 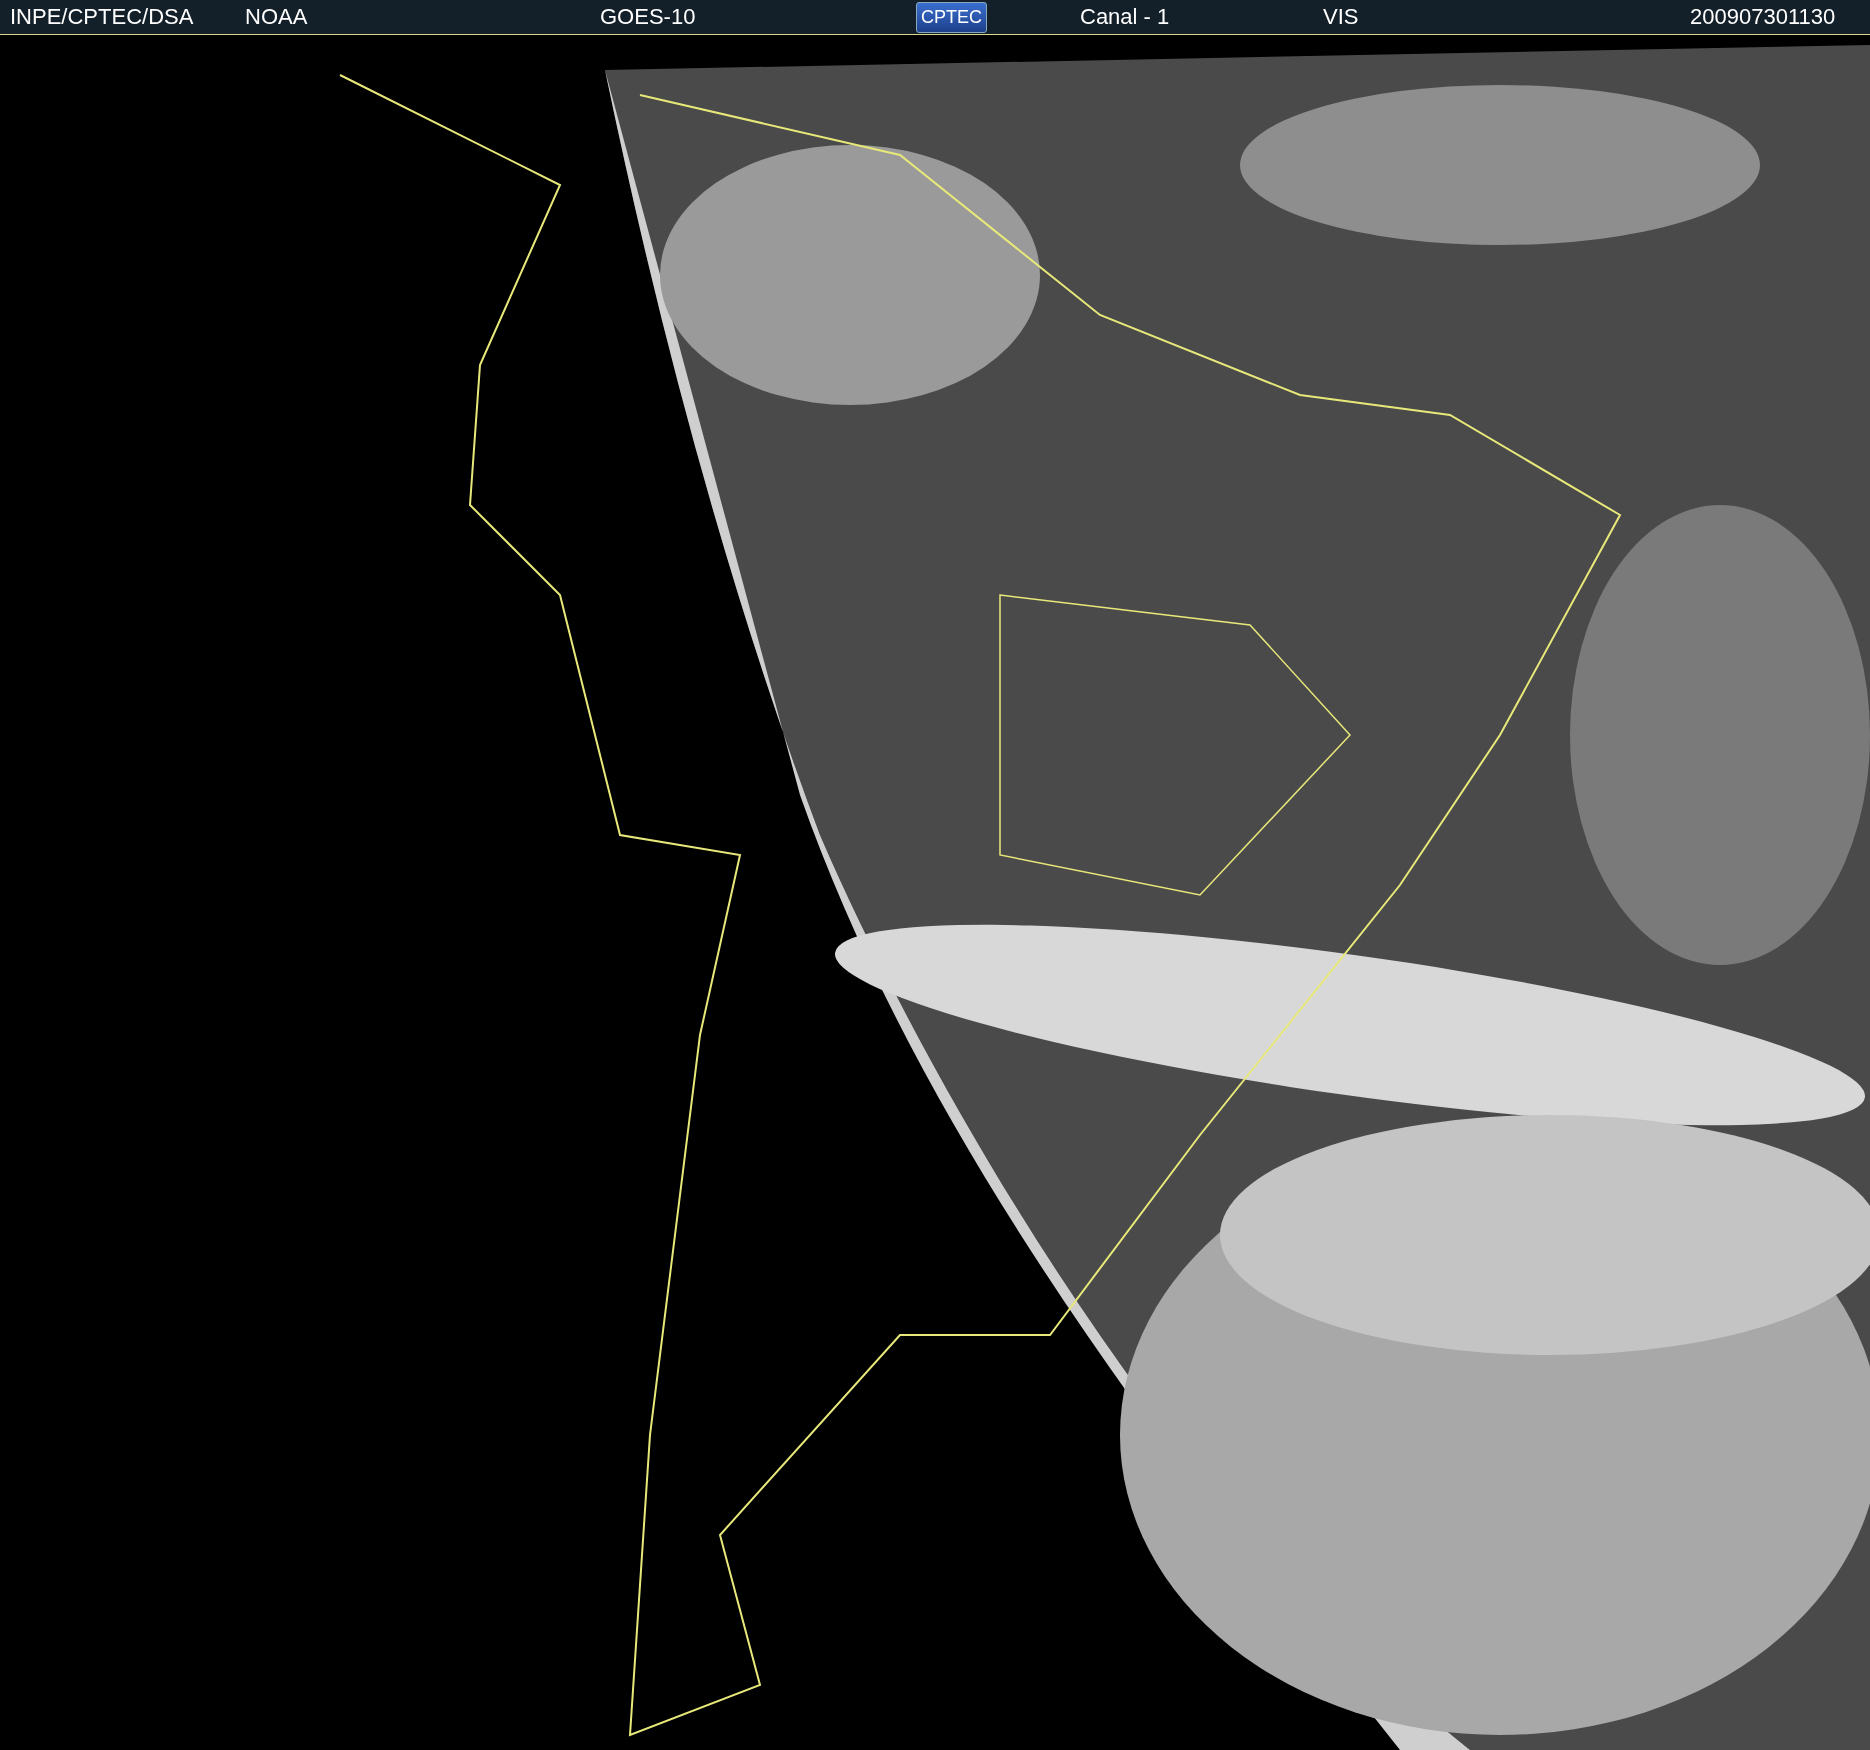 I want to click on header-label: NOAA, so click(x=276, y=17).